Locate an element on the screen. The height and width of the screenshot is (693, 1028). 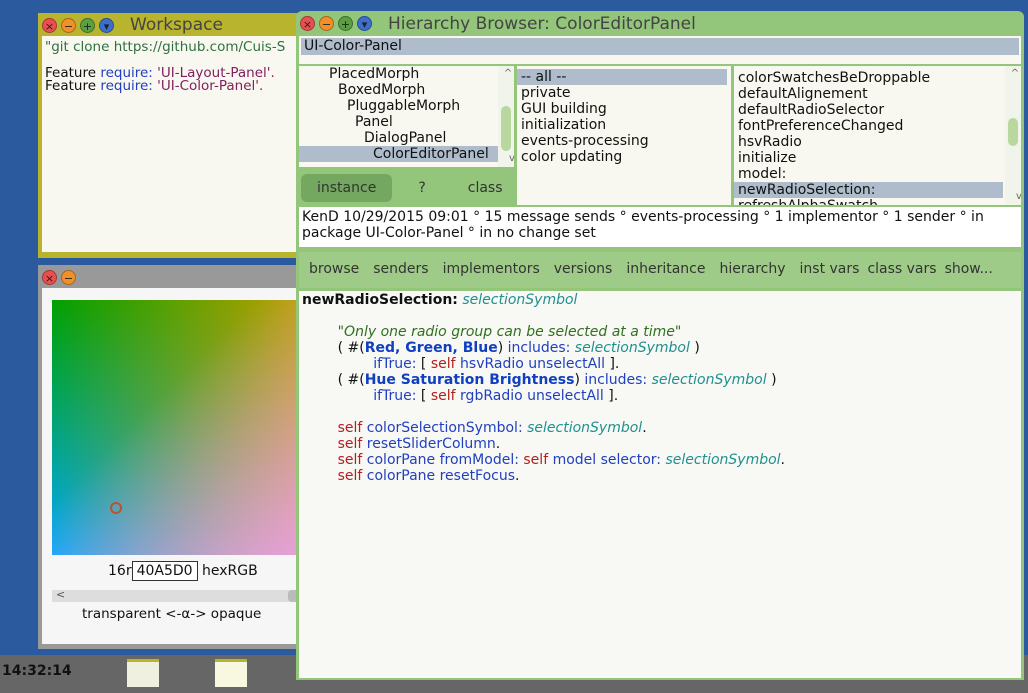
list-item: private is located at coordinates (624, 93).